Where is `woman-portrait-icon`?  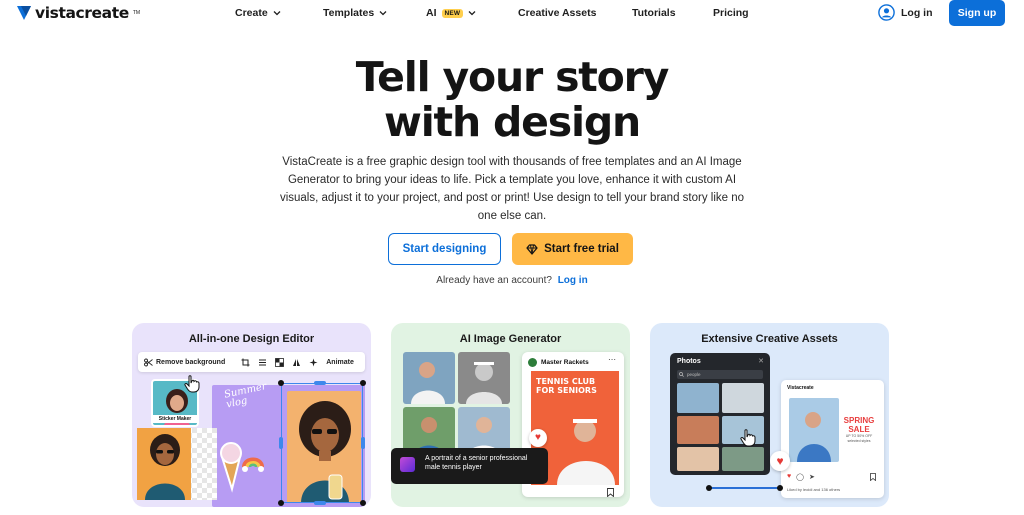 woman-portrait-icon is located at coordinates (165, 467).